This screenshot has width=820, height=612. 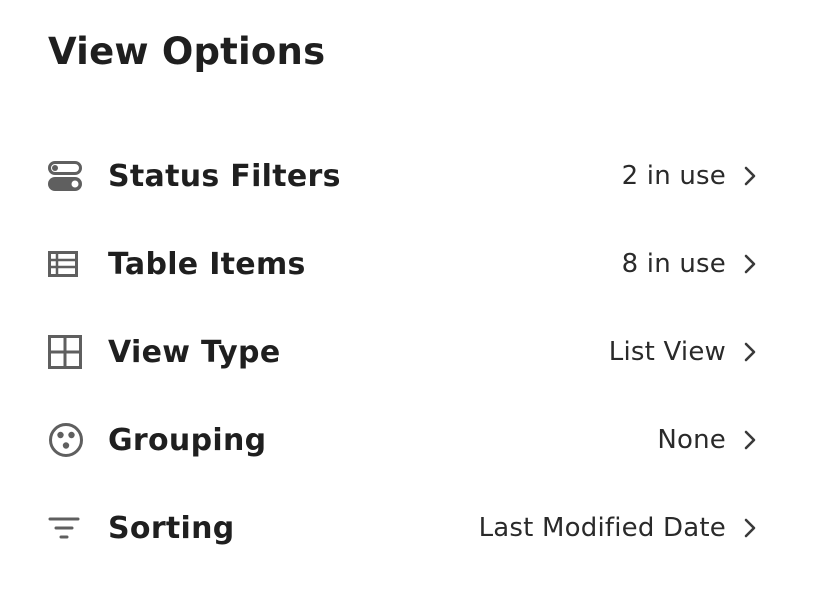 I want to click on option-value-group: 8 in use, so click(x=693, y=264).